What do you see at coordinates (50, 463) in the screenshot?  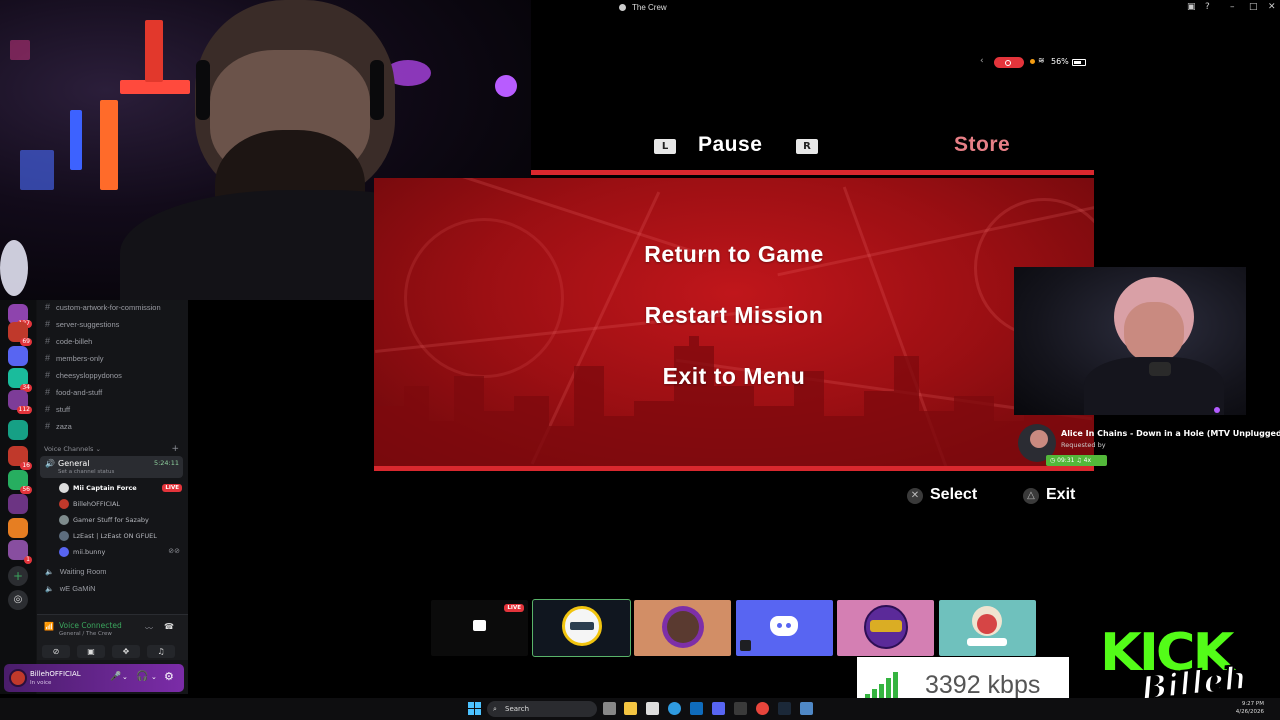 I see `speaker-icon: 🔊` at bounding box center [50, 463].